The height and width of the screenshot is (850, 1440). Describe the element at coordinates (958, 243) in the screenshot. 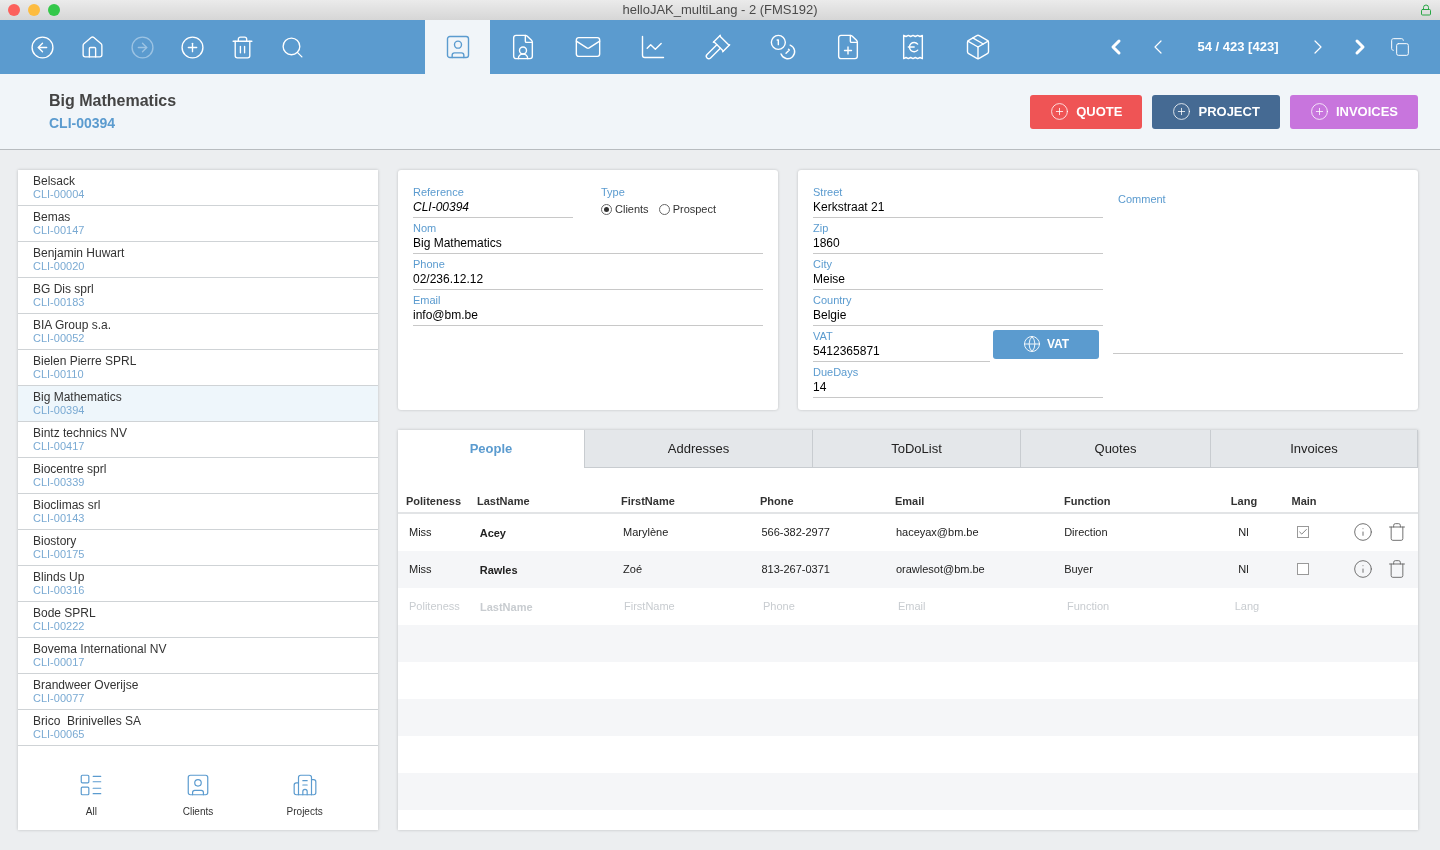

I see `field-value: 1860` at that location.